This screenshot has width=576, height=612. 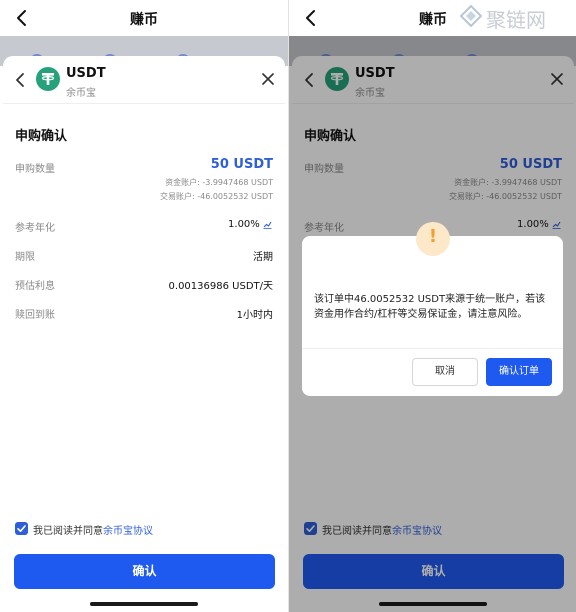 I want to click on home-indicator, so click(x=144, y=604).